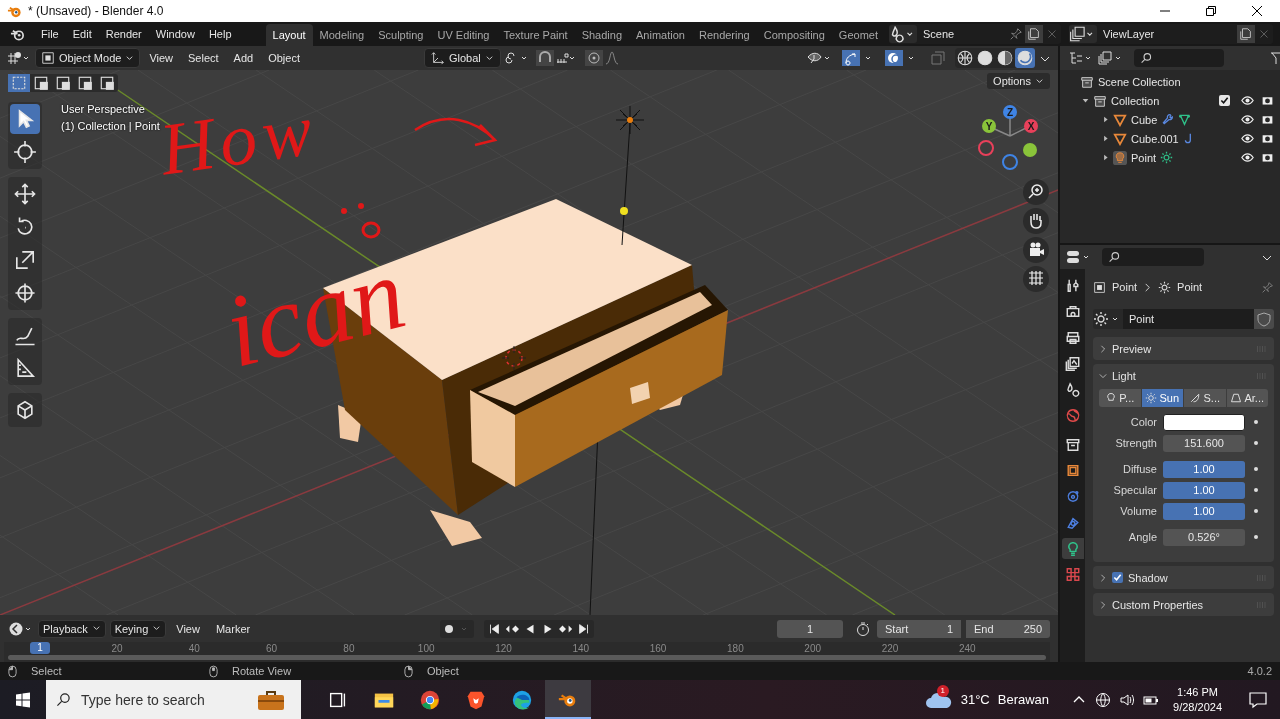 The image size is (1280, 719). Describe the element at coordinates (462, 58) in the screenshot. I see `orientation-dropdown: Global` at that location.